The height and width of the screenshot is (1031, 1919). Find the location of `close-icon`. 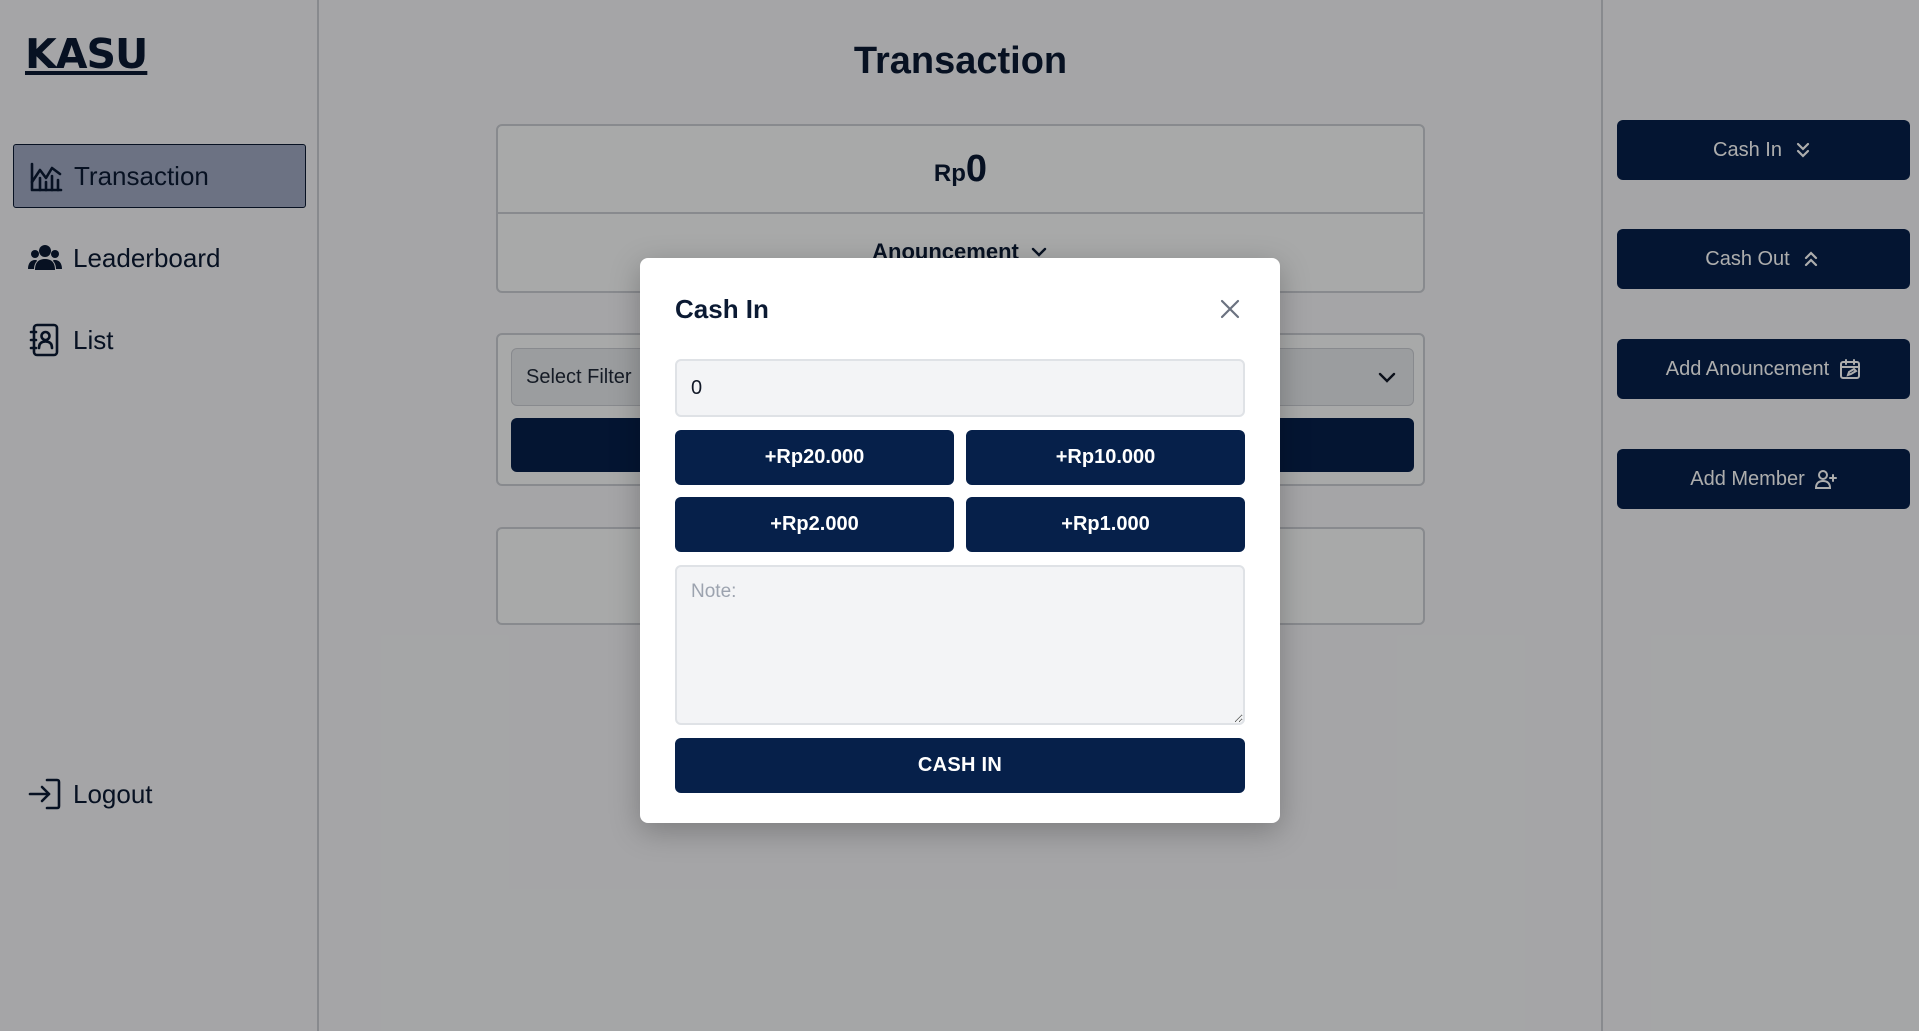

close-icon is located at coordinates (1230, 309).